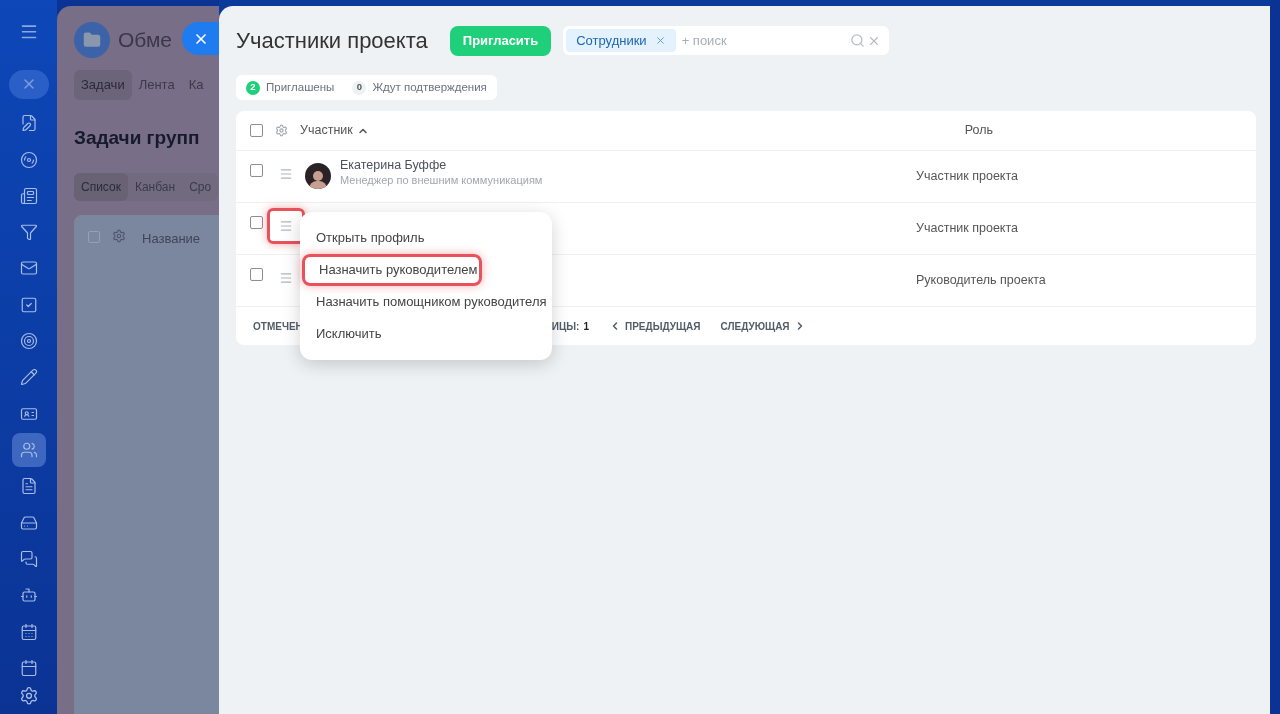  Describe the element at coordinates (426, 302) in the screenshot. I see `menu-item: Назначить помощником руководителя` at that location.